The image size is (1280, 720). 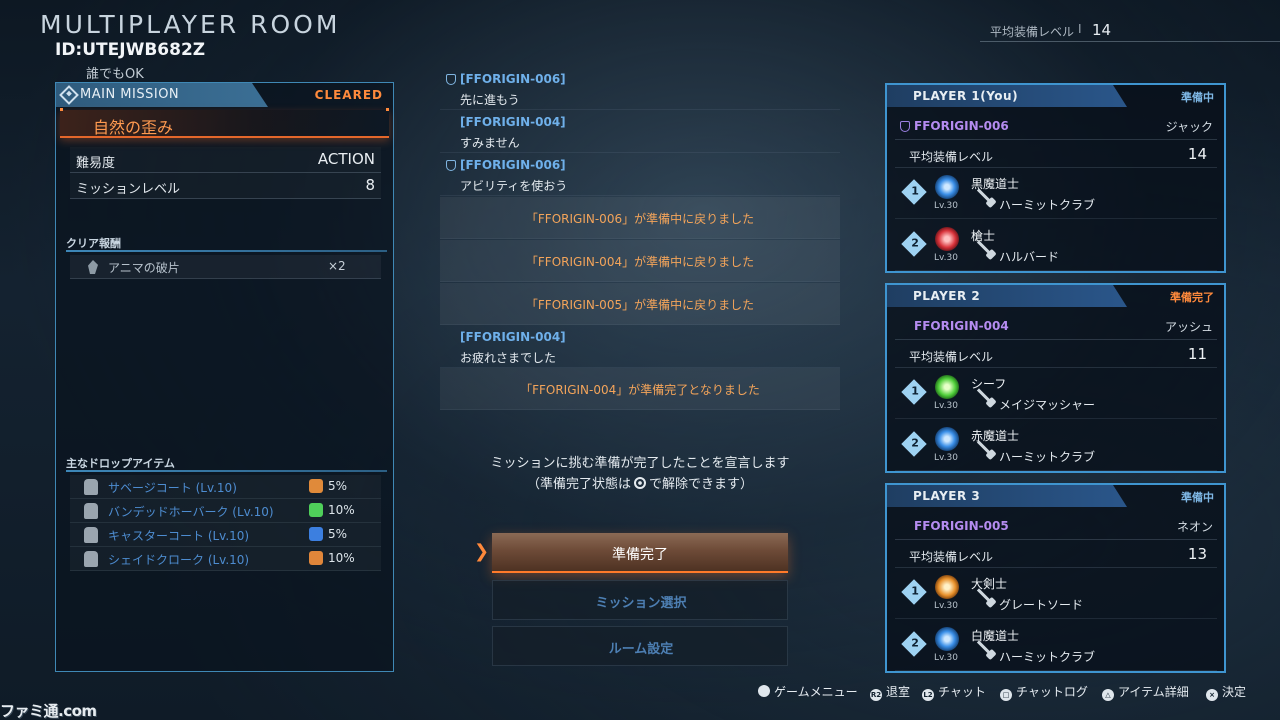 I want to click on drop-item: バンデッドホーバーク (Lv.10) 10%, so click(x=225, y=511).